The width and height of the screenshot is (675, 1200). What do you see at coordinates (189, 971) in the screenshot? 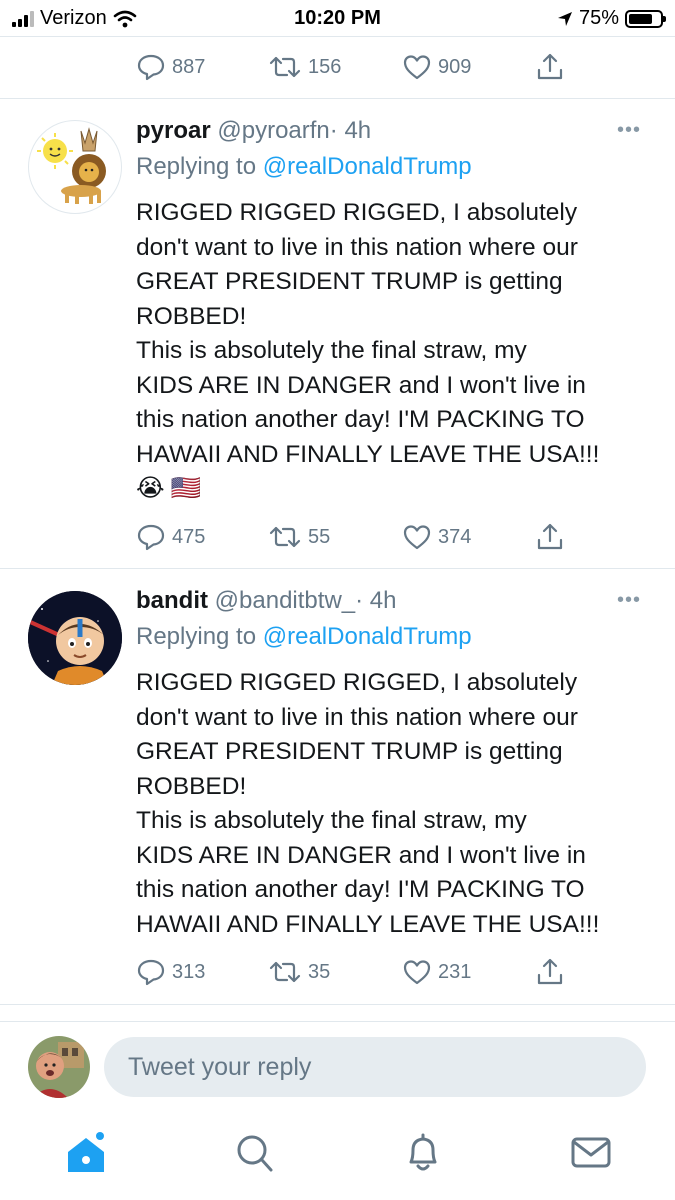
I see `reply-count: 313` at bounding box center [189, 971].